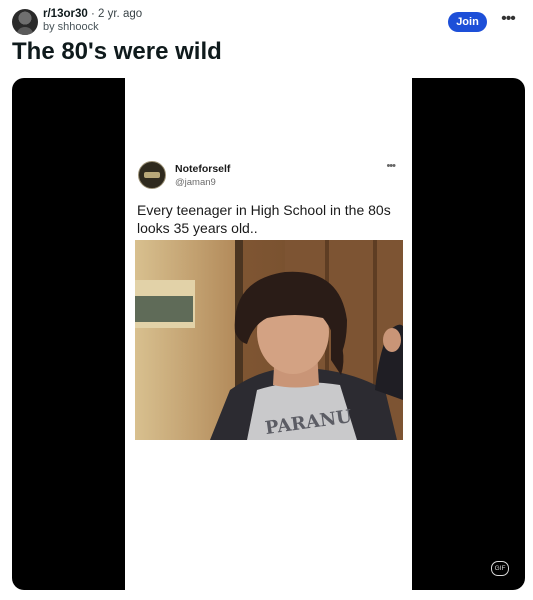 The height and width of the screenshot is (600, 533). Describe the element at coordinates (195, 182) in the screenshot. I see `tweet-author-handle: @jaman9` at that location.